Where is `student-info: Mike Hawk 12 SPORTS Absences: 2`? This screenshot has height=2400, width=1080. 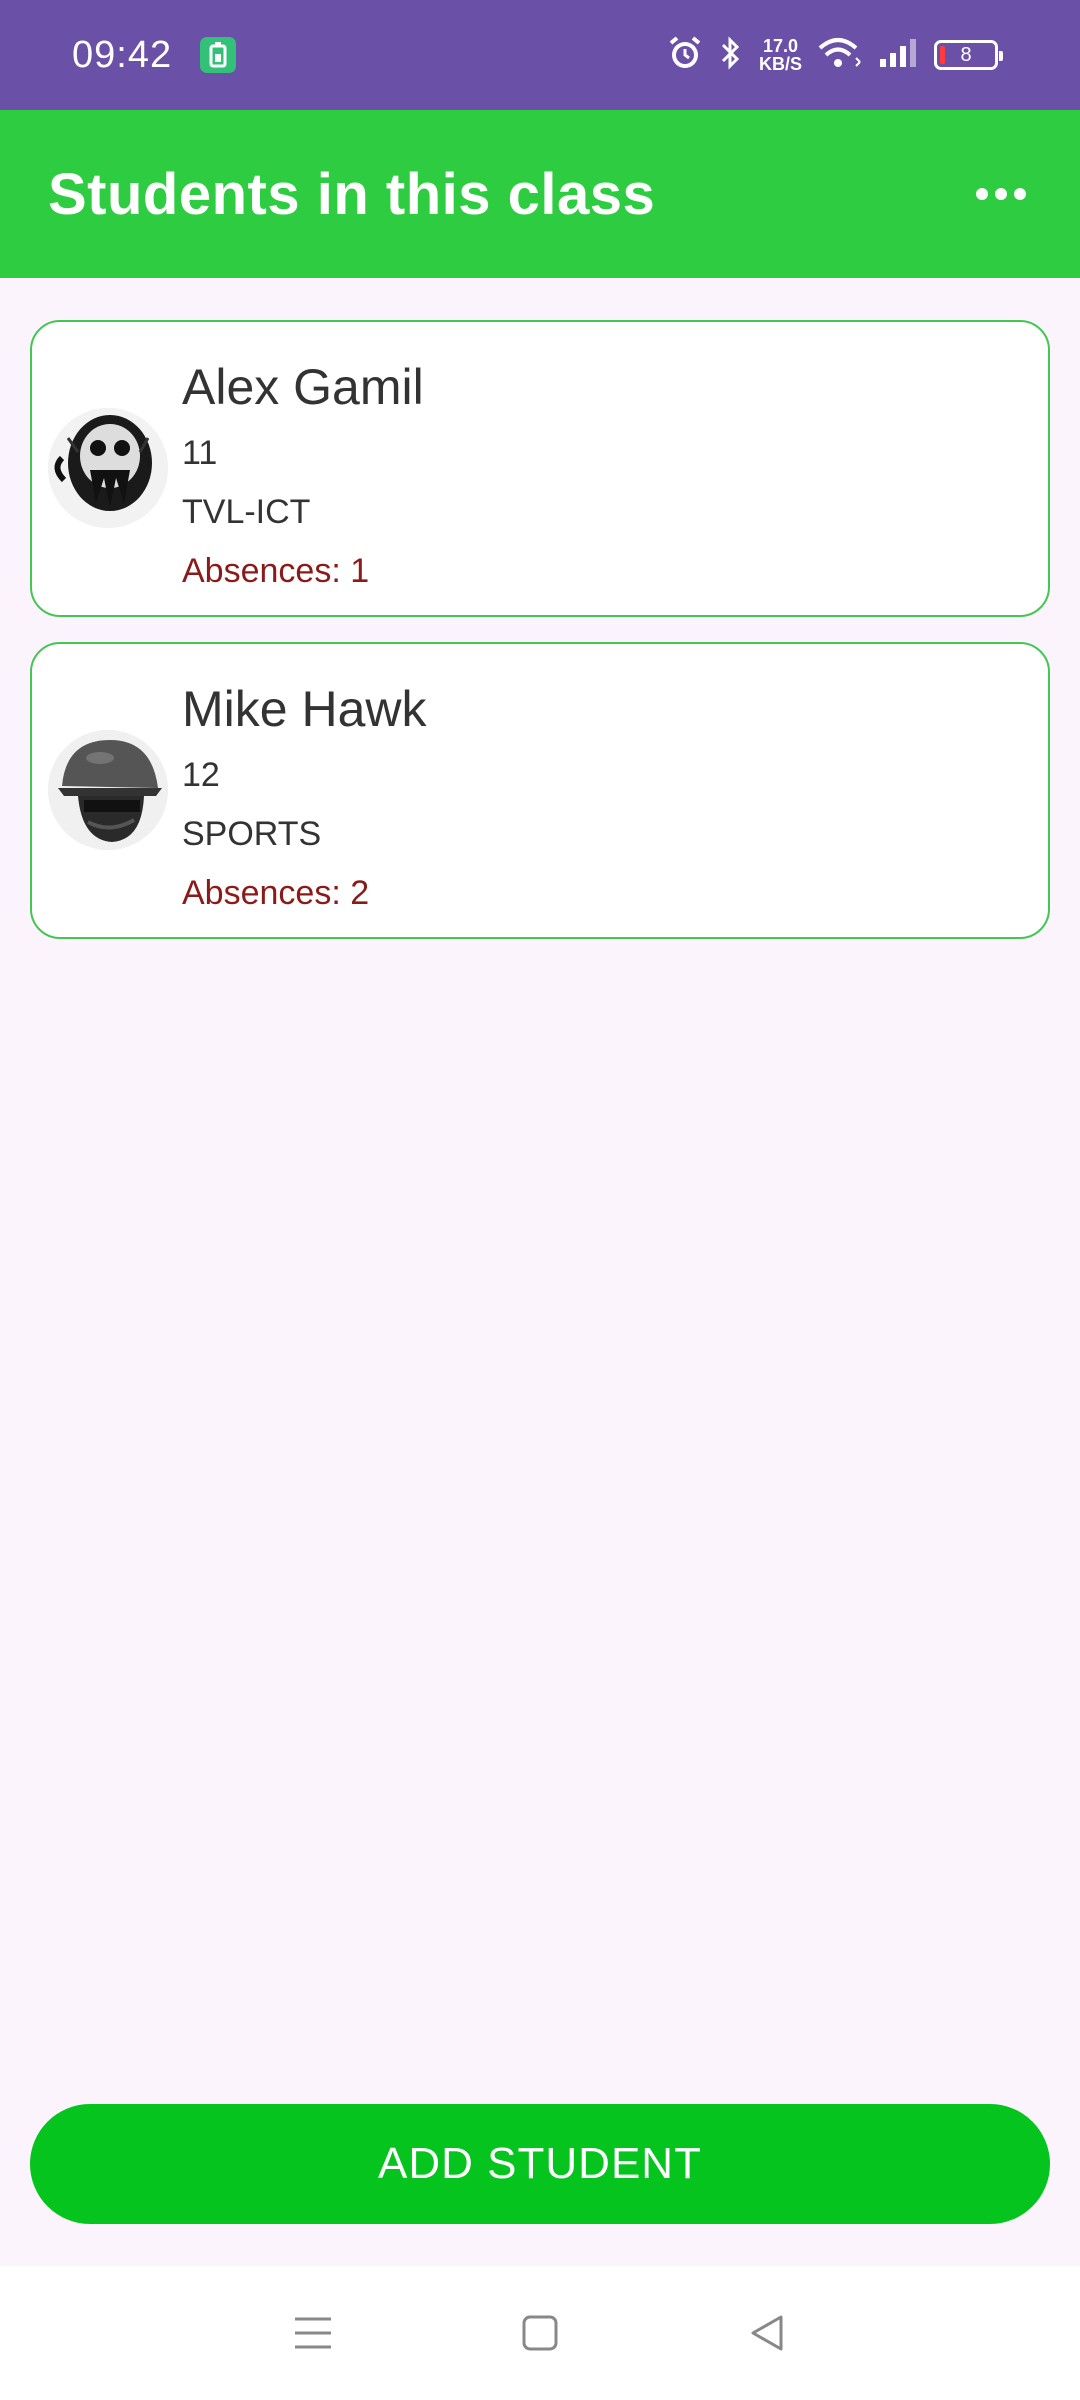
student-info: Mike Hawk 12 SPORTS Absences: 2 is located at coordinates (304, 796).